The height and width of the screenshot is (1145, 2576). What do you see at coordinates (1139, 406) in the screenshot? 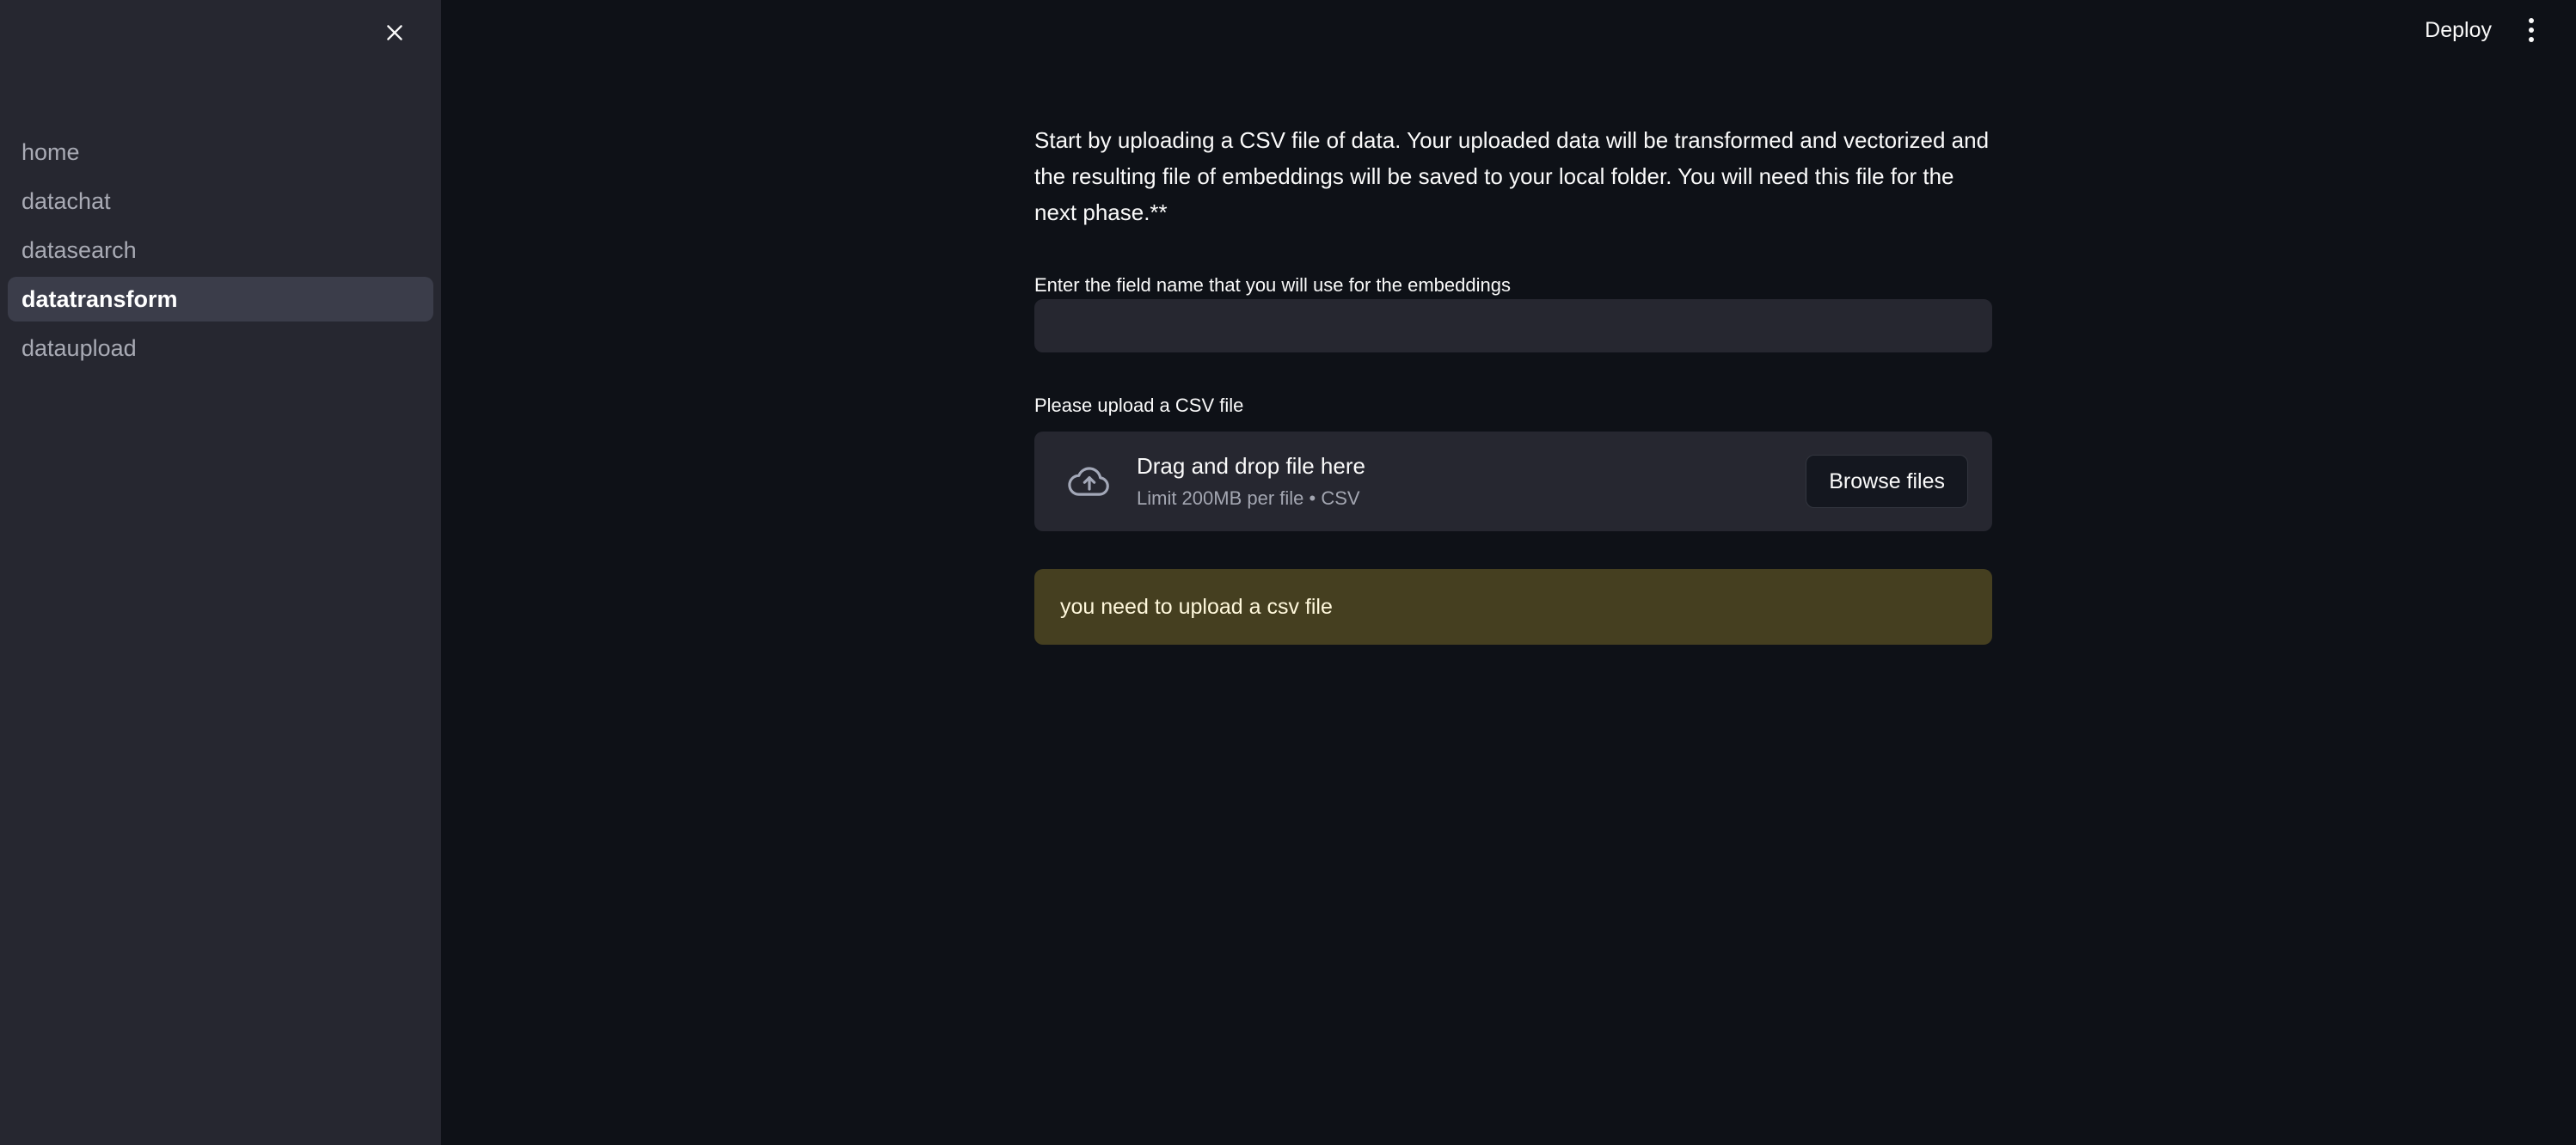
I see `uploader-label: Please upload a CSV file` at bounding box center [1139, 406].